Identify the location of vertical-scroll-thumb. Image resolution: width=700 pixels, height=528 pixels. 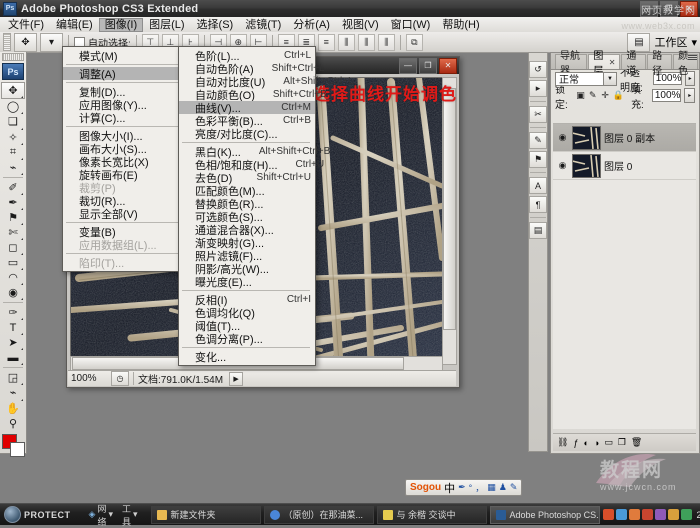
(449, 209).